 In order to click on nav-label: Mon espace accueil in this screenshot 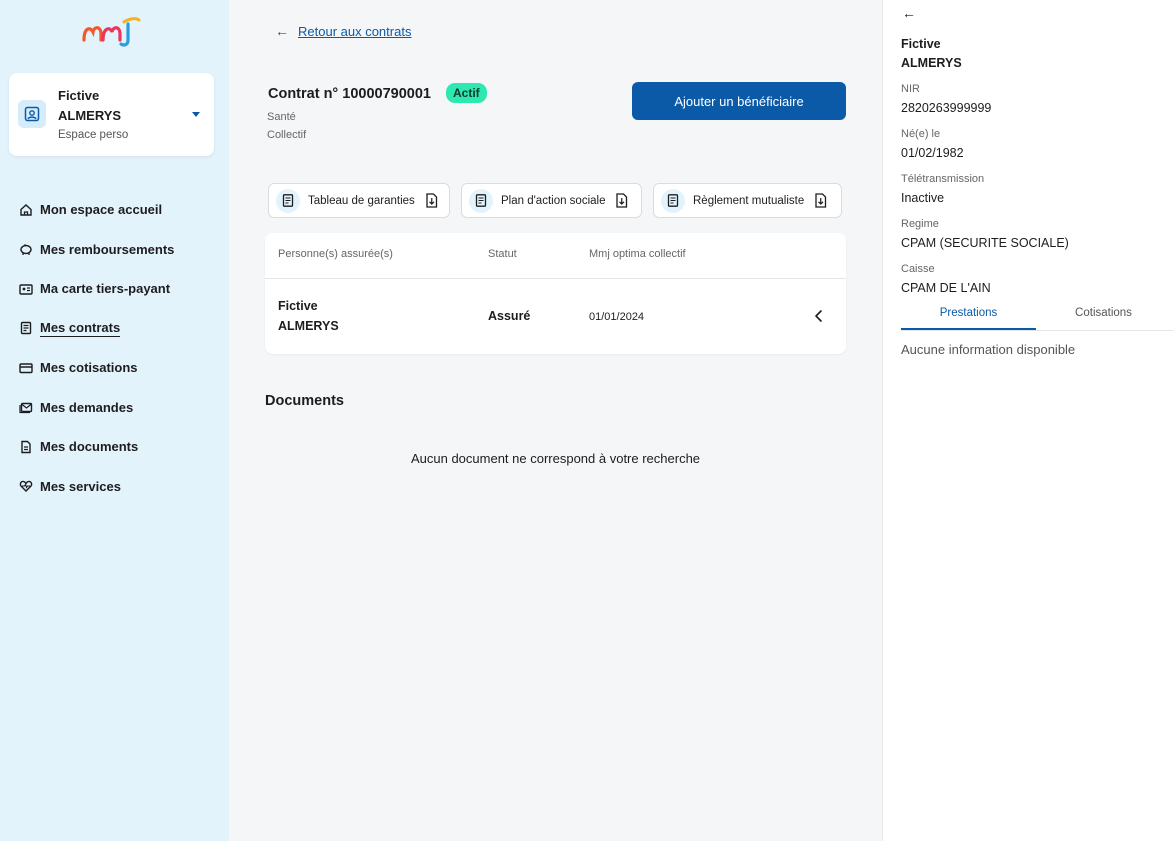, I will do `click(101, 210)`.